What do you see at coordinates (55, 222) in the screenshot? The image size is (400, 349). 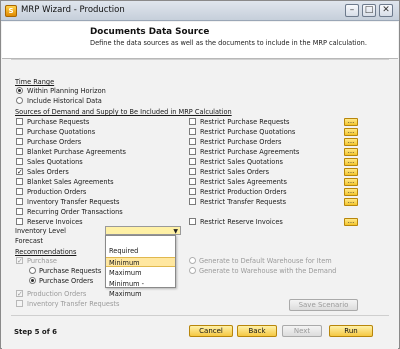 I see `reserve-invoices-label: Reserve Invoices` at bounding box center [55, 222].